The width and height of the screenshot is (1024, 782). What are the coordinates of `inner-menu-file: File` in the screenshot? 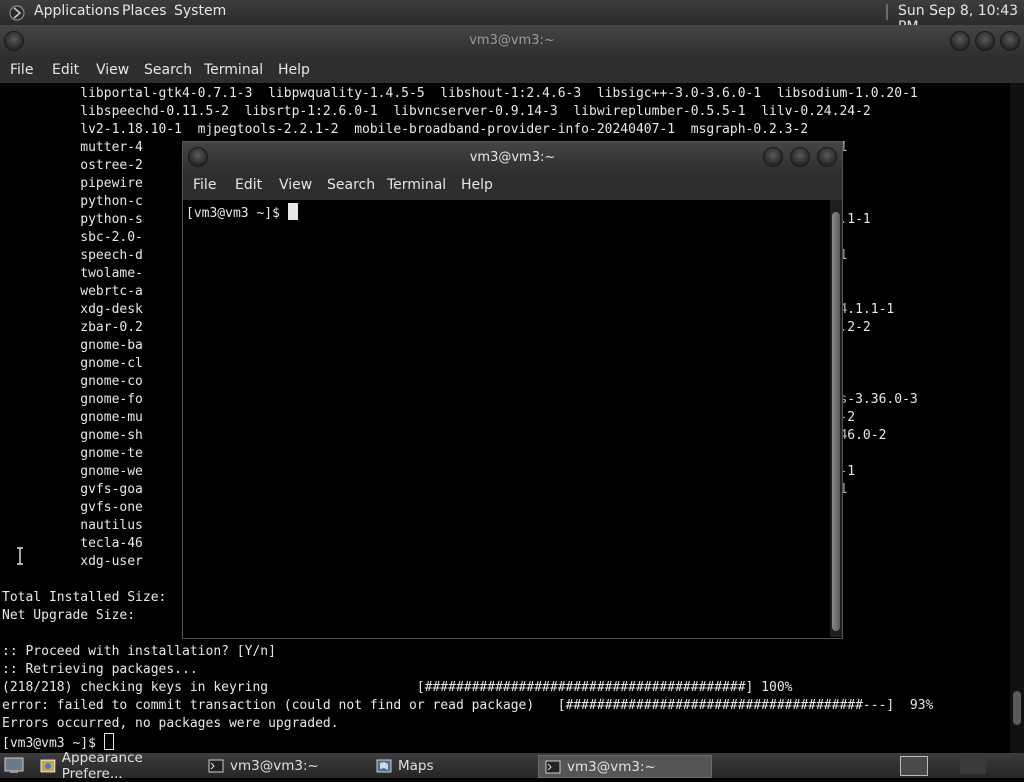 It's located at (204, 185).